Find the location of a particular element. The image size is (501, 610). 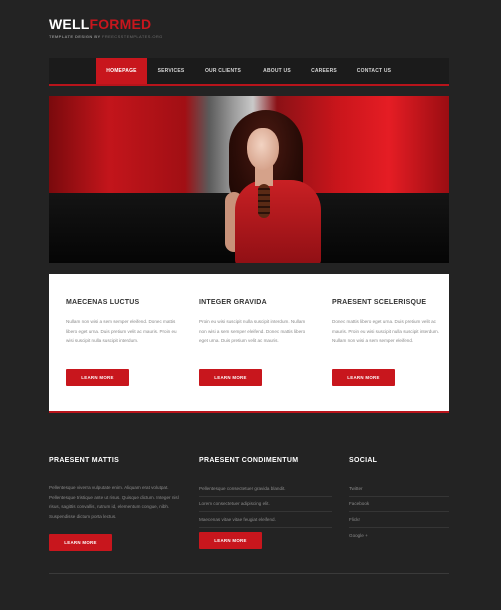

list-item: Lorem consectetuer adipiscing elit. is located at coordinates (265, 504).